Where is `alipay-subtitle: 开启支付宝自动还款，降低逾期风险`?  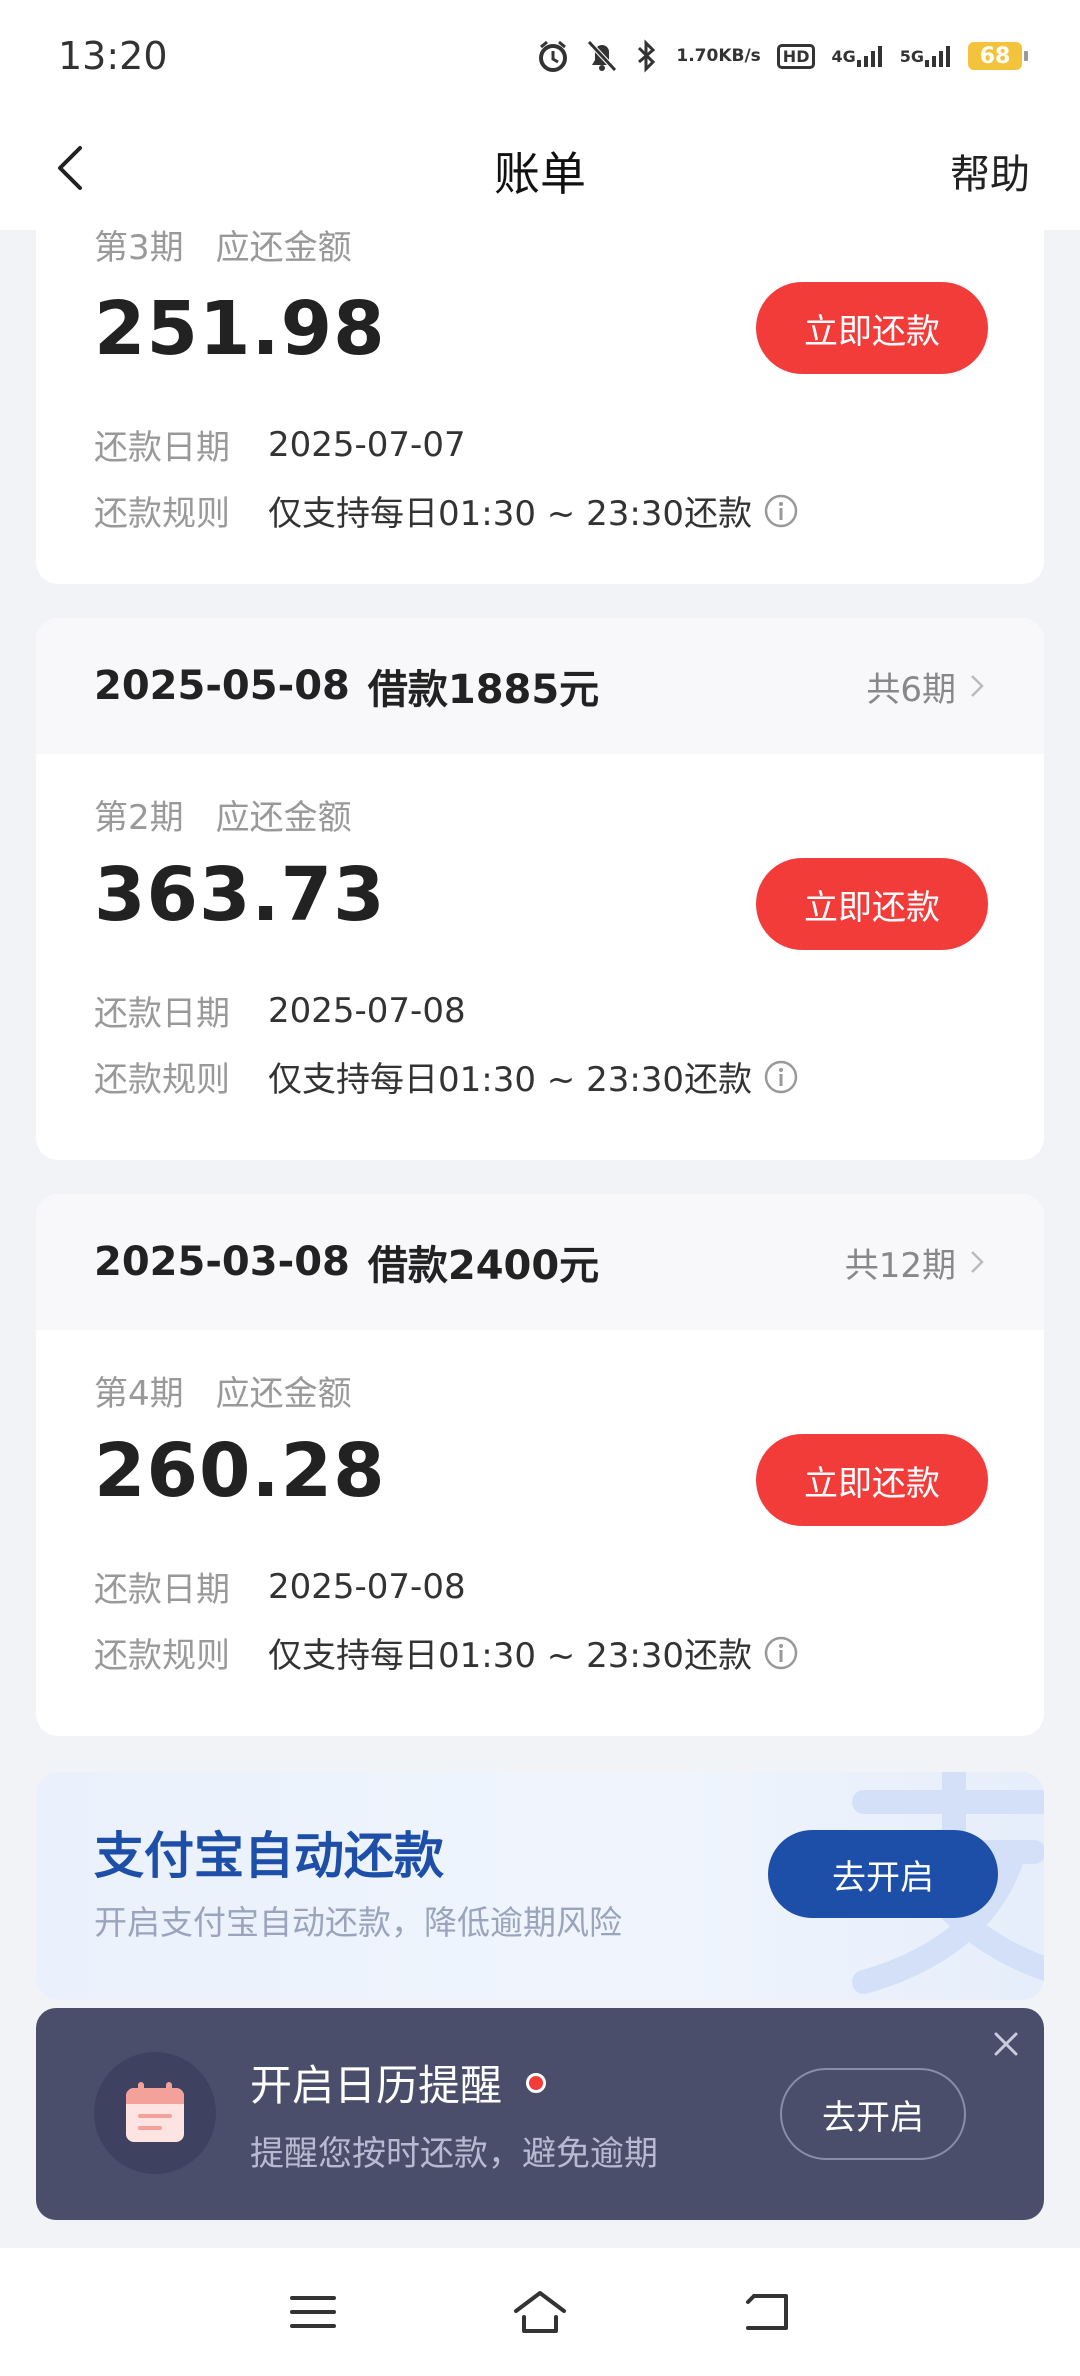 alipay-subtitle: 开启支付宝自动还款，降低逾期风险 is located at coordinates (358, 1922).